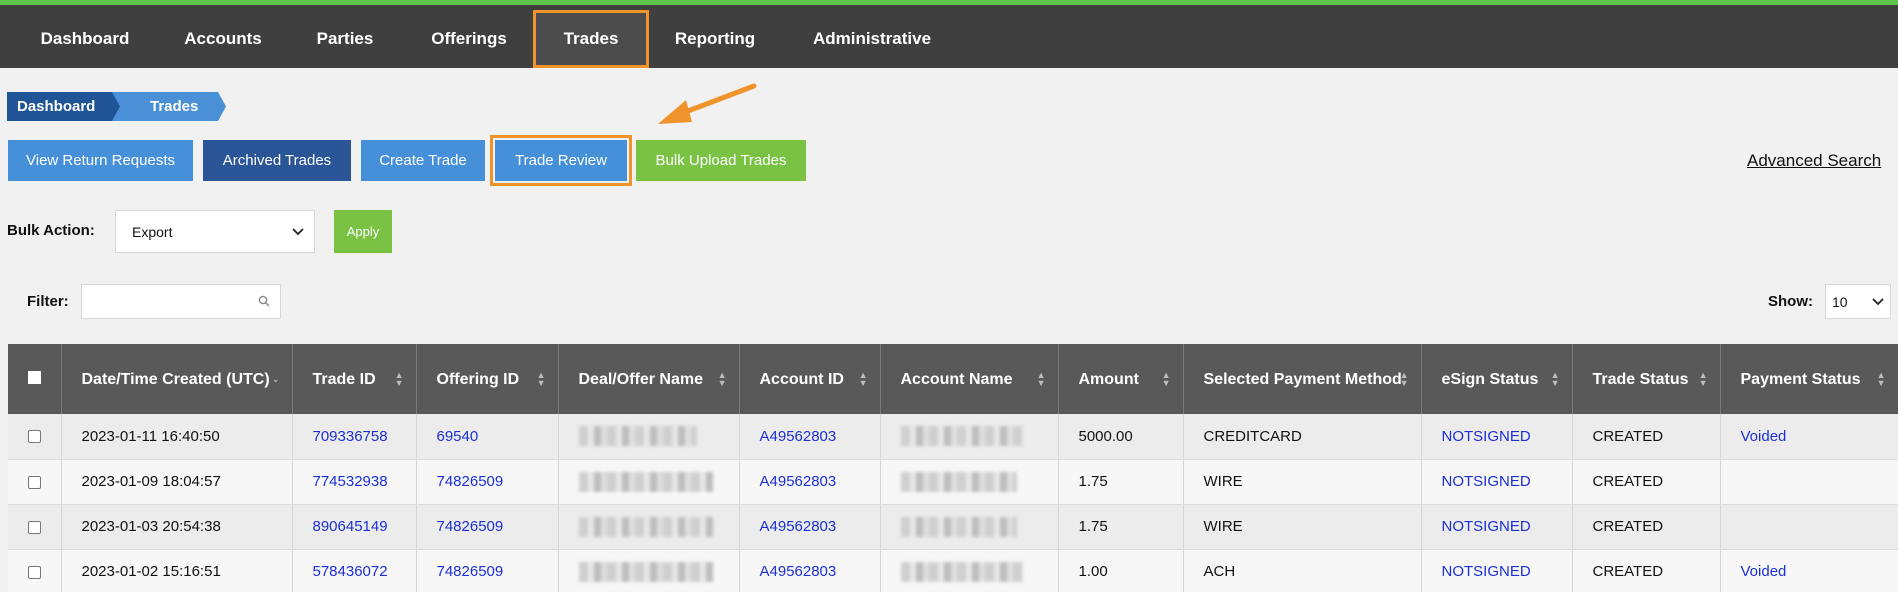 This screenshot has width=1898, height=592. I want to click on header-label: Offering ID, so click(478, 379).